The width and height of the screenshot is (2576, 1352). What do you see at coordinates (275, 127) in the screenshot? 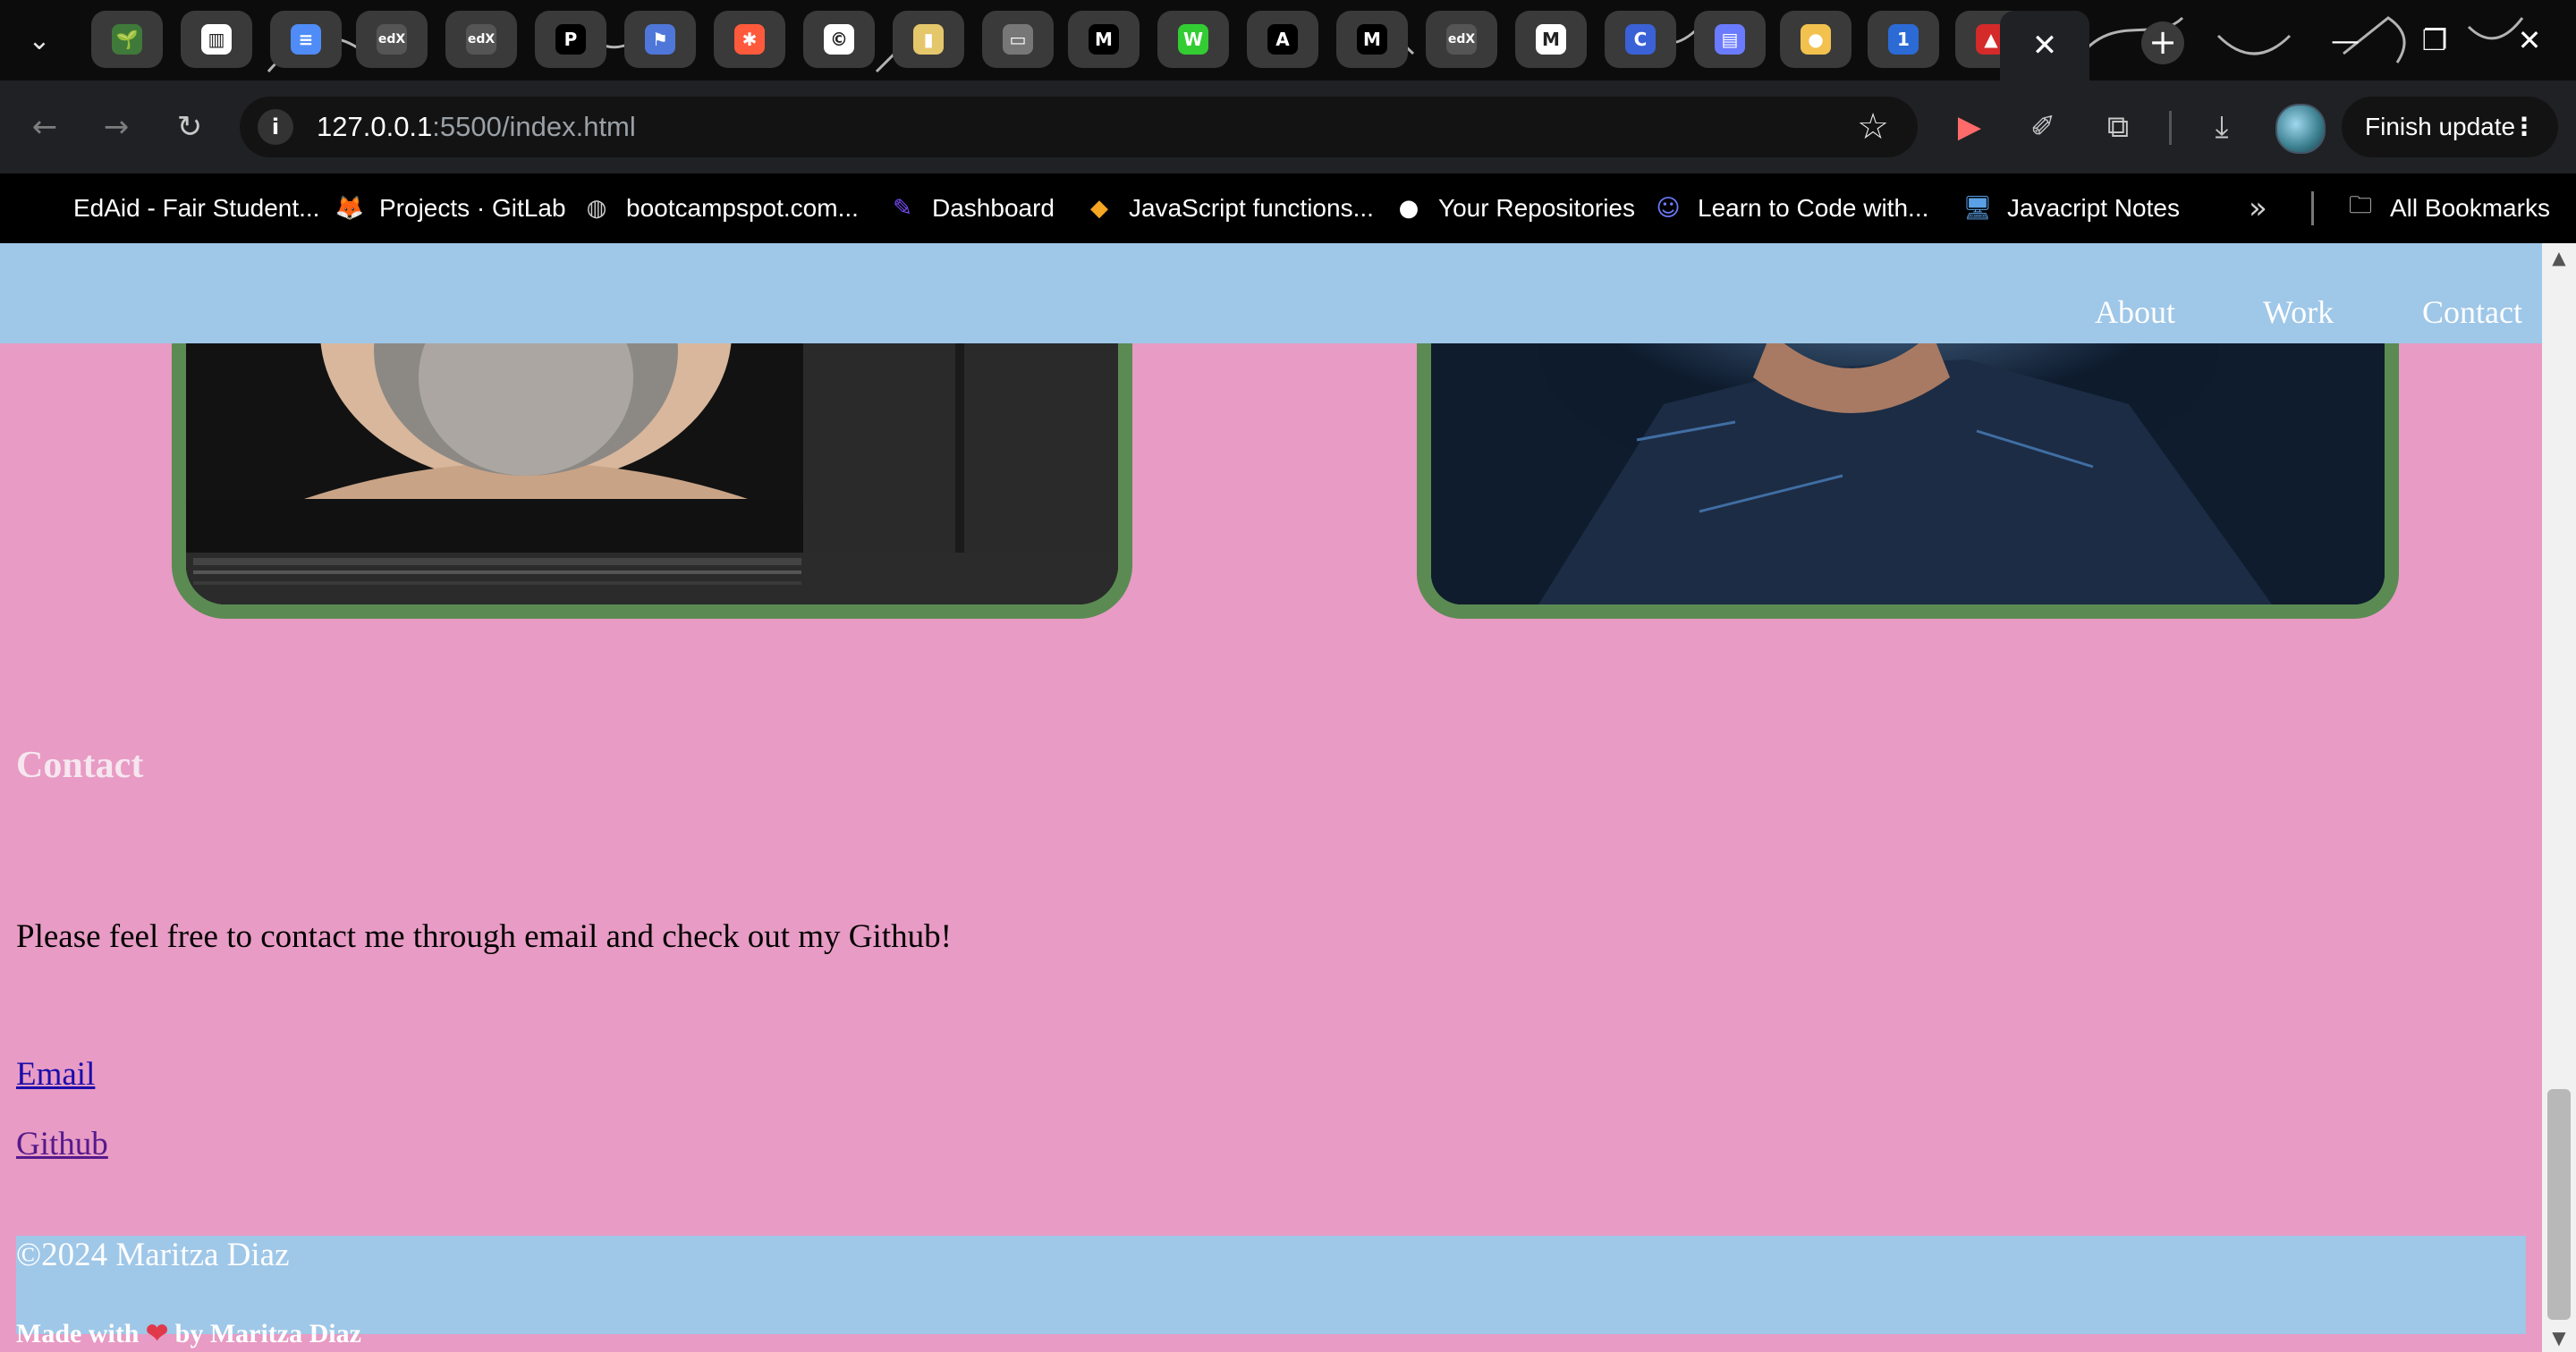
I see `site-info-icon: i` at bounding box center [275, 127].